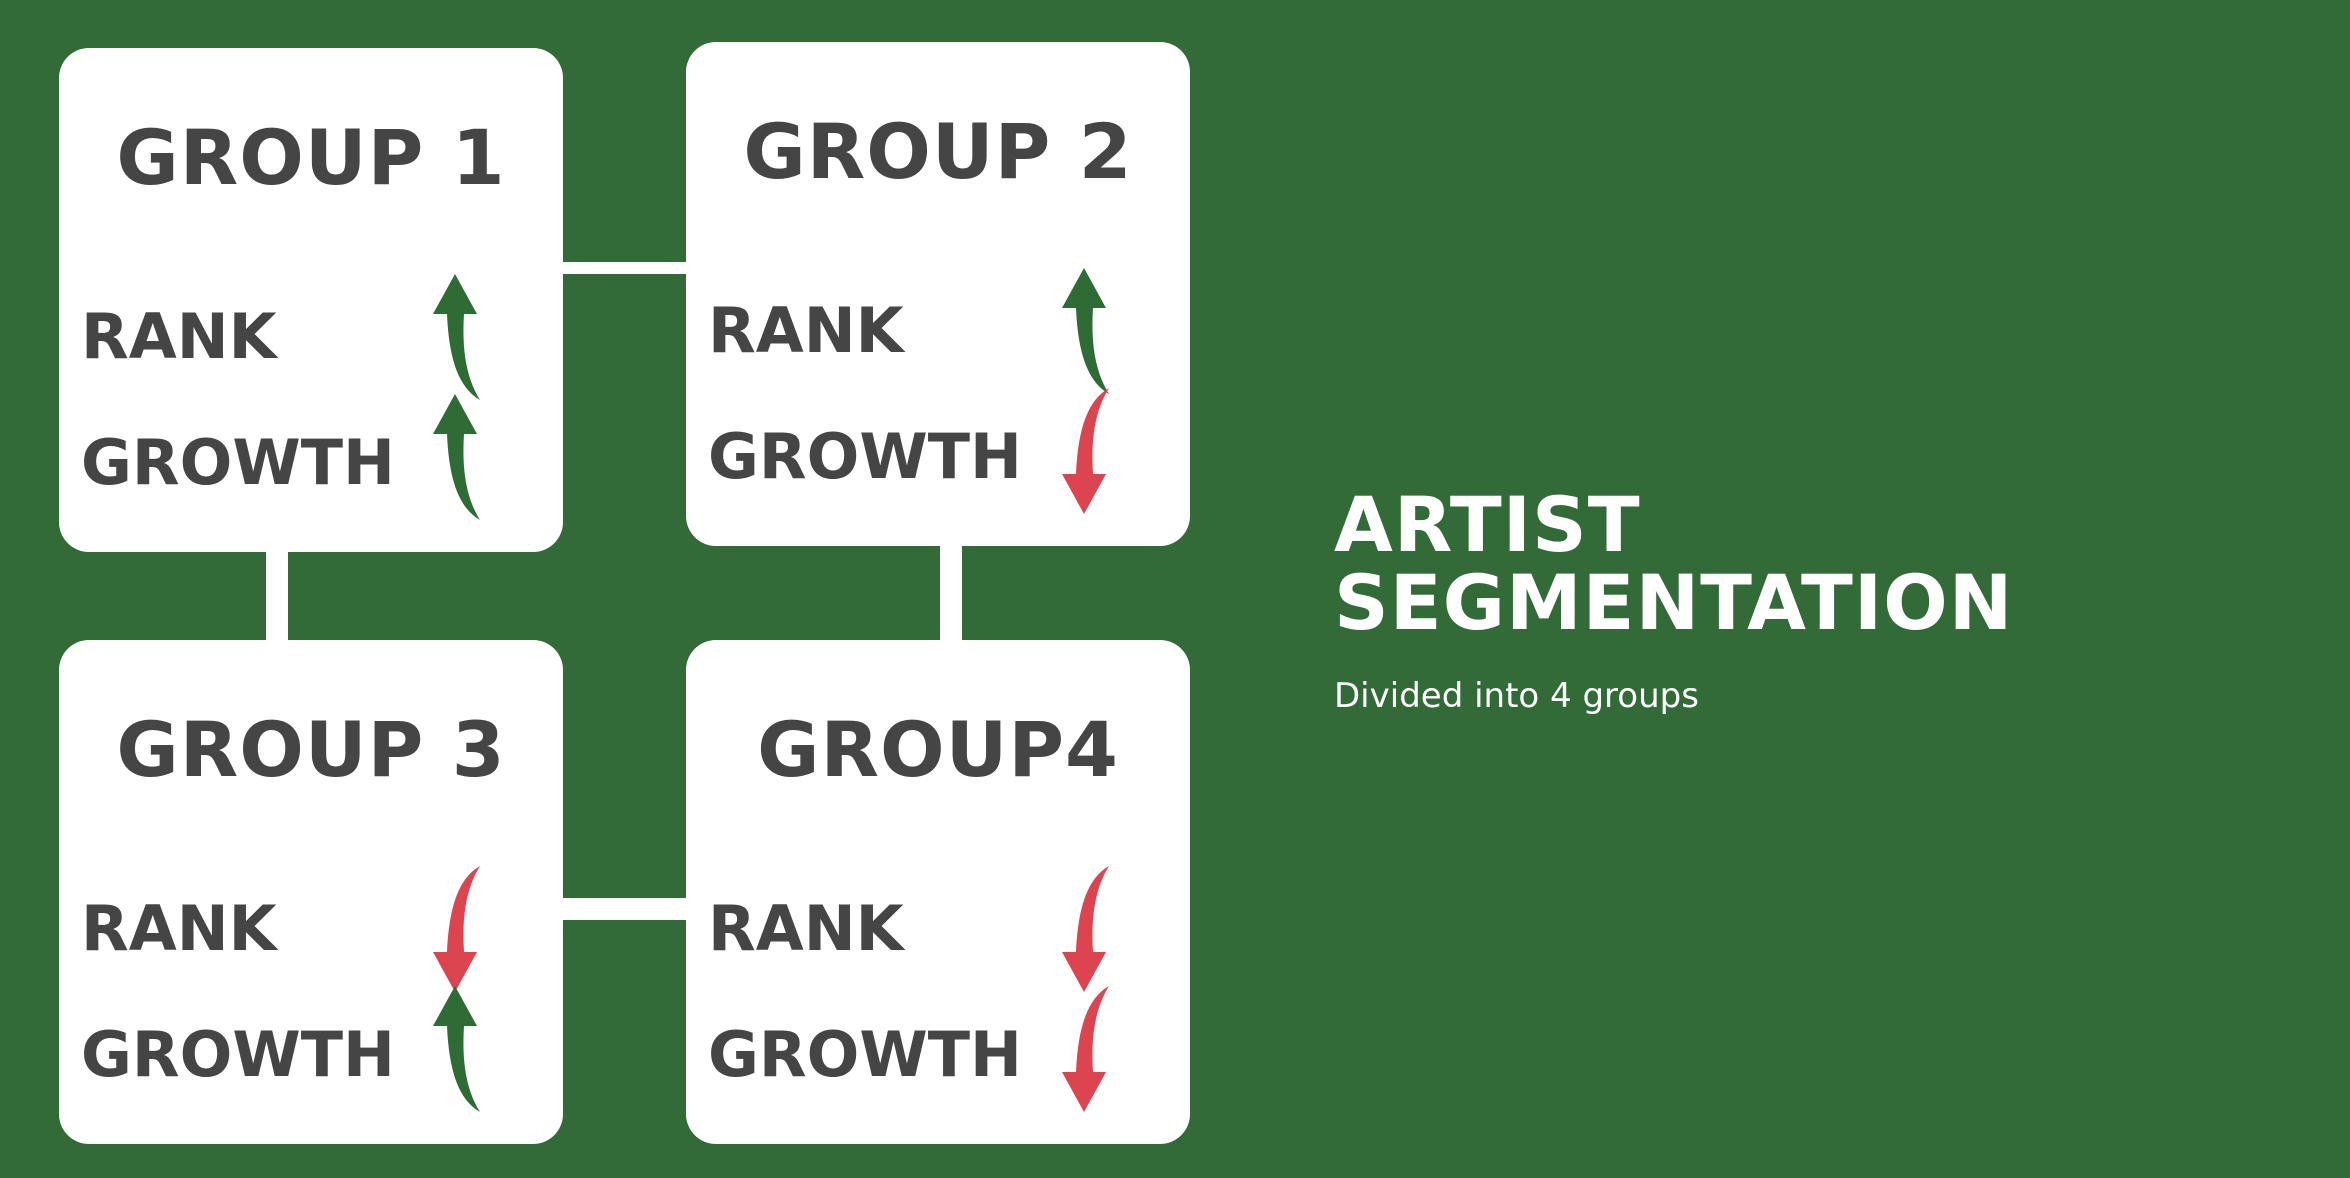 The height and width of the screenshot is (1178, 2350). I want to click on connector-group2-group4, so click(951, 591).